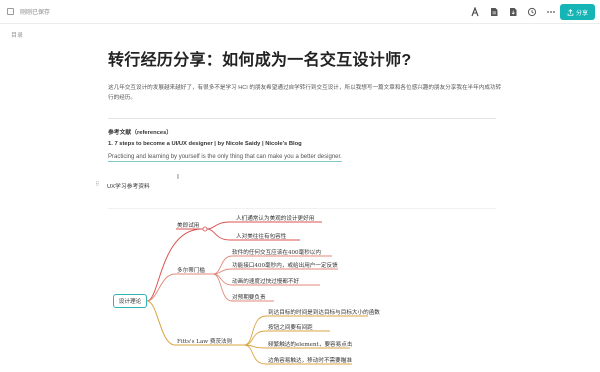  Describe the element at coordinates (285, 265) in the screenshot. I see `mindmap-node: 功能接口400毫秒内，或给出用户一定反馈` at that location.